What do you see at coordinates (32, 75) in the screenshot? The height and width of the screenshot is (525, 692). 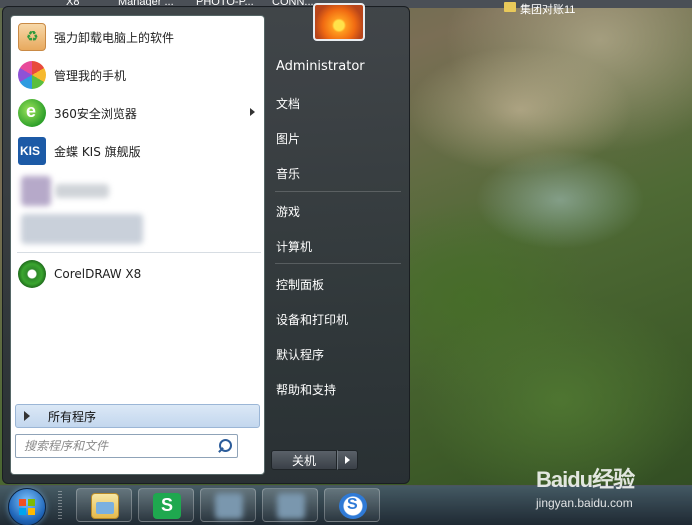 I see `phone-manager-icon` at bounding box center [32, 75].